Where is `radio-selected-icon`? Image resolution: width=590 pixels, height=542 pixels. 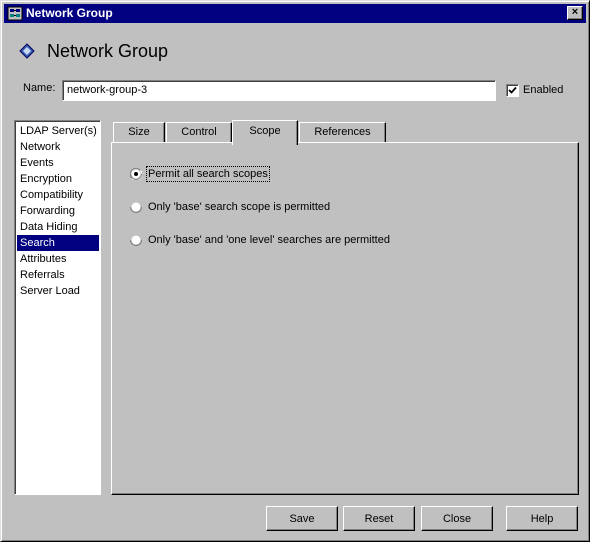
radio-selected-icon is located at coordinates (136, 174).